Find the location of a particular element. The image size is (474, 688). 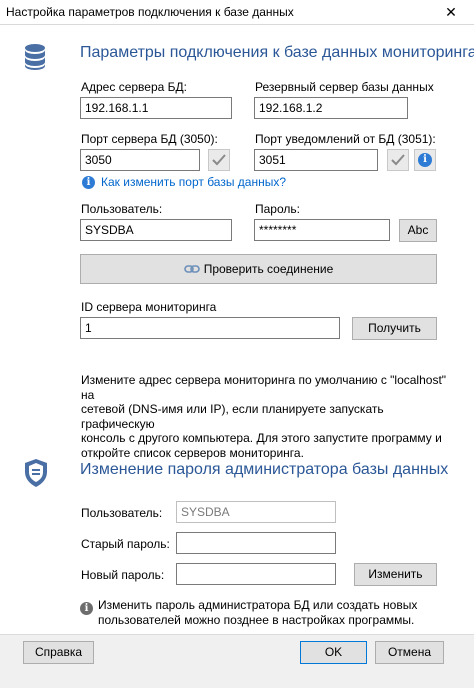

close-icon: ✕ is located at coordinates (451, 12).